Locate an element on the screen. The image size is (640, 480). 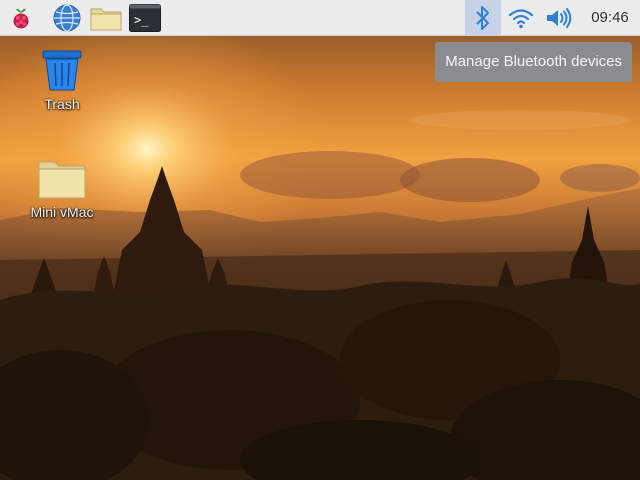
desktop-icon-label: Mini vMac is located at coordinates (62, 212).